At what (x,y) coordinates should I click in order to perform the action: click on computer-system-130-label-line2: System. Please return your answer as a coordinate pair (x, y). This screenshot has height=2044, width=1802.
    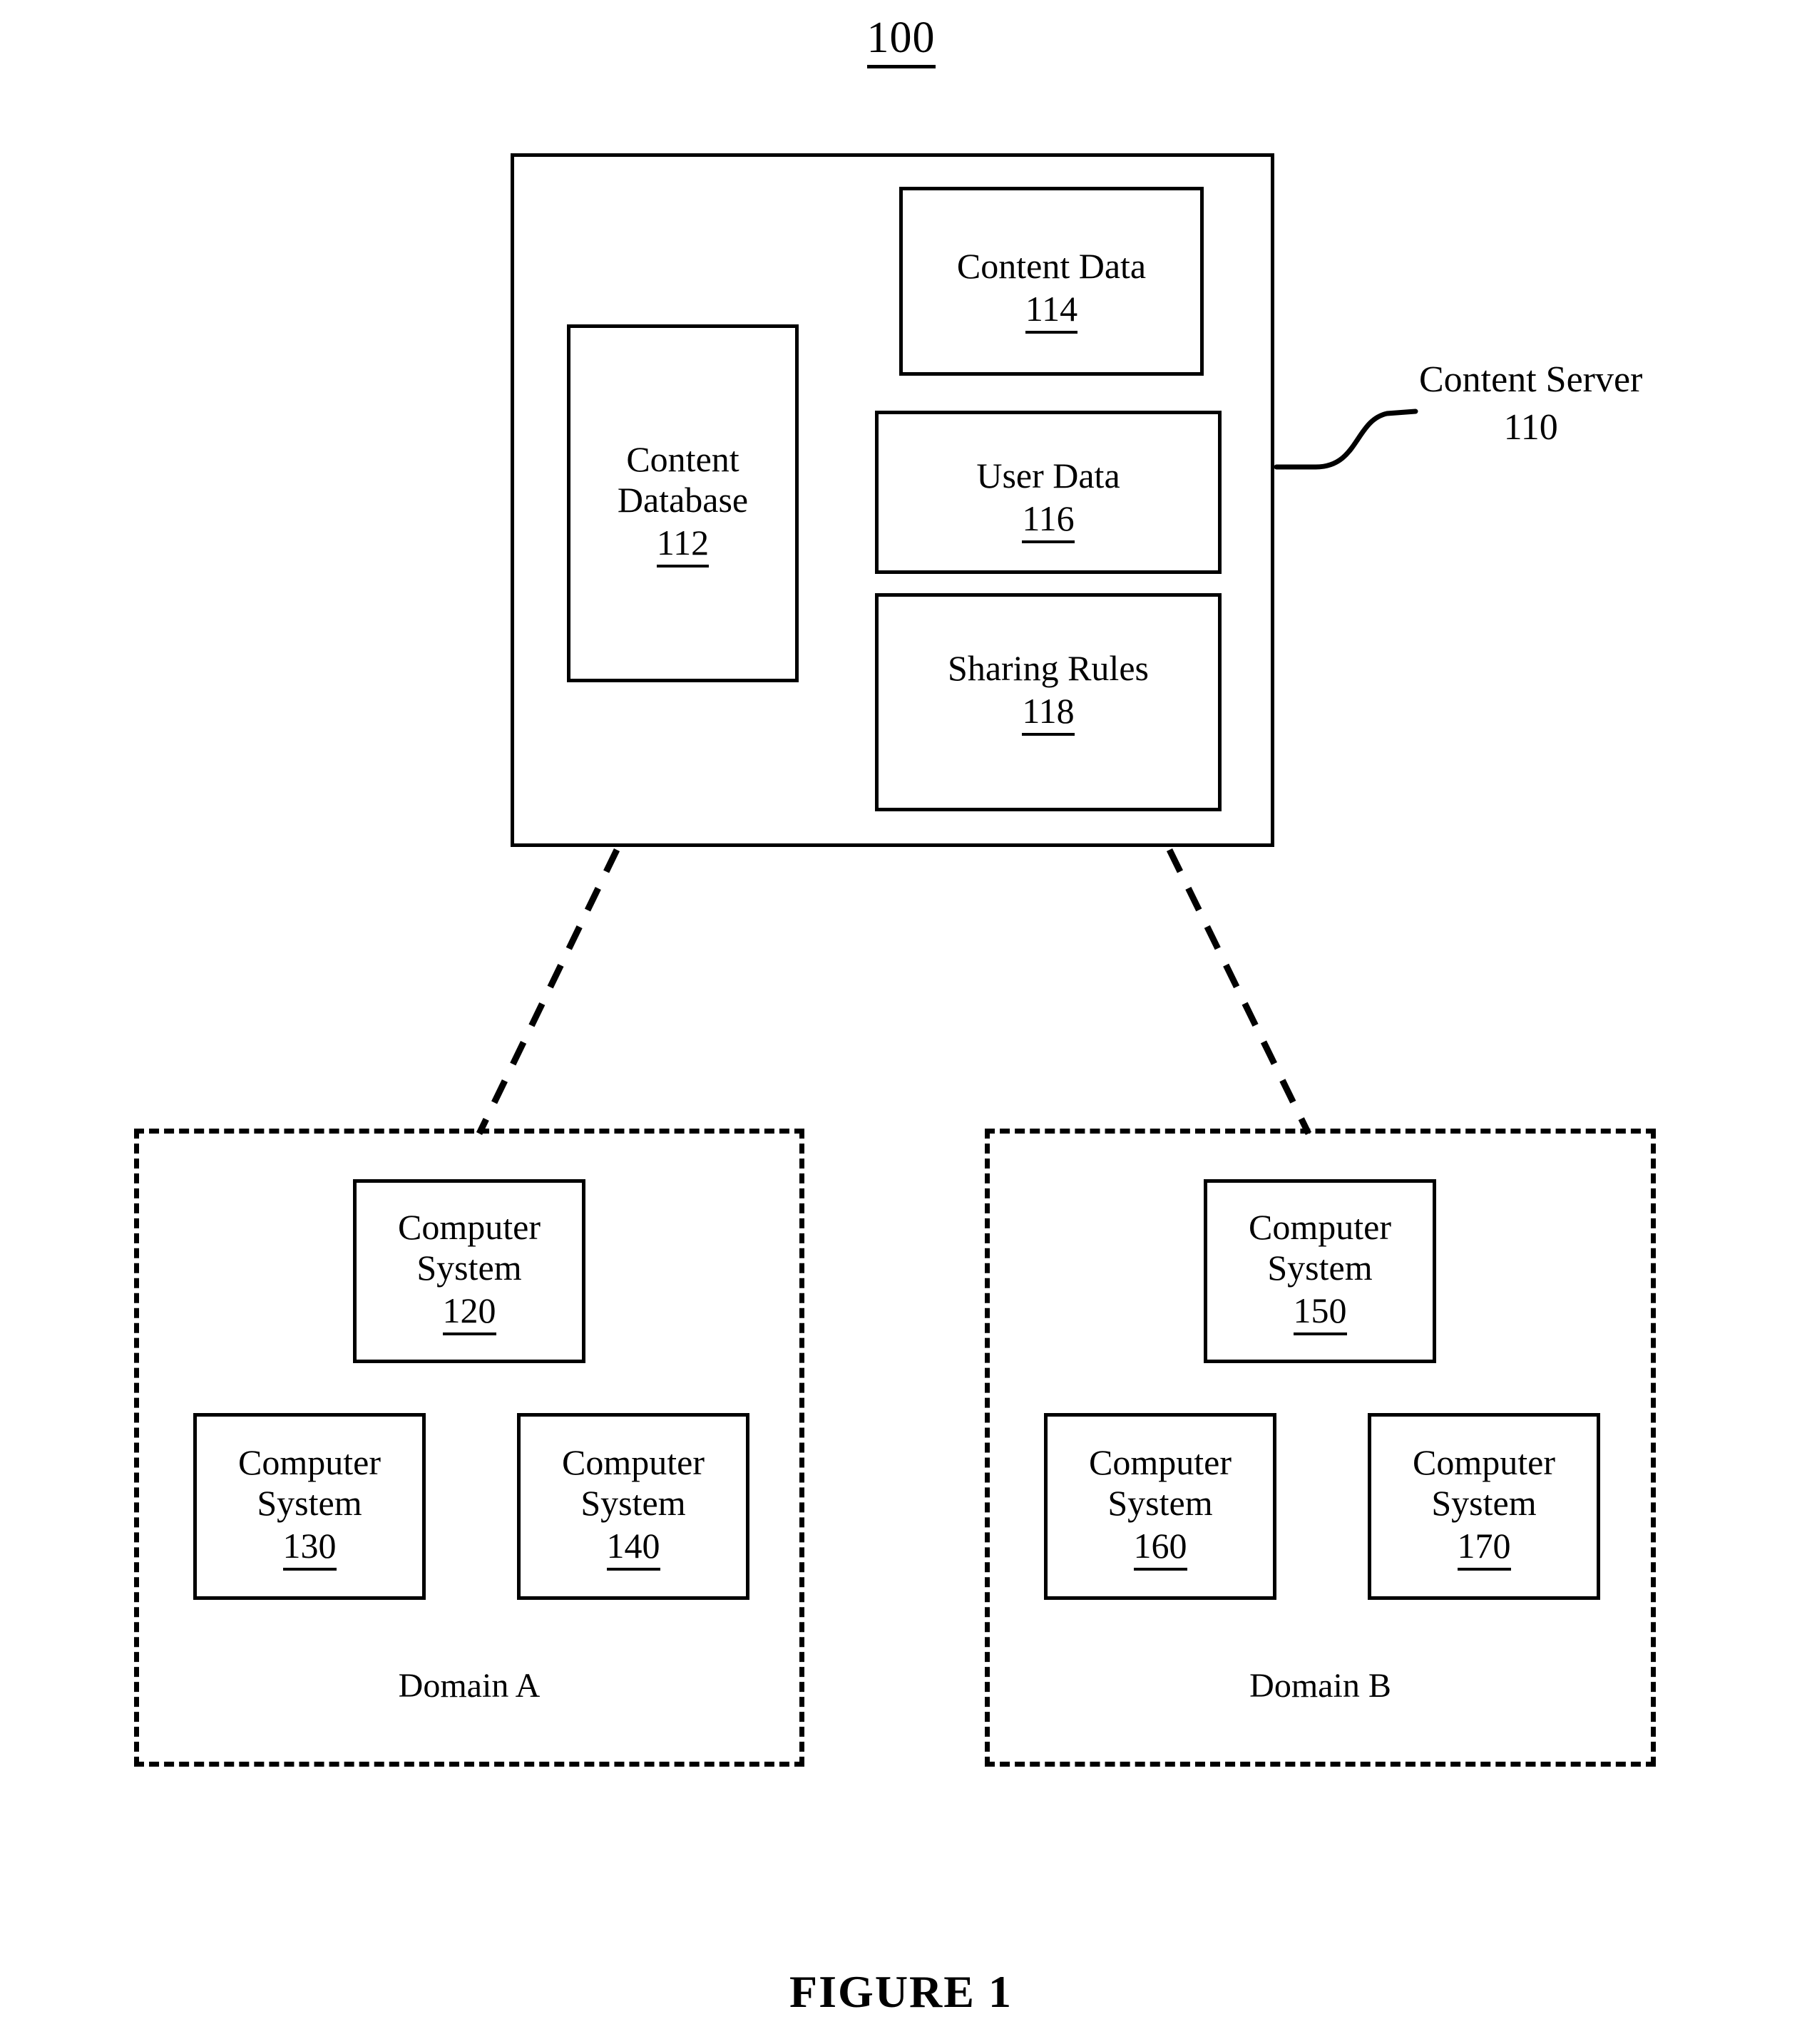
    Looking at the image, I should click on (309, 1504).